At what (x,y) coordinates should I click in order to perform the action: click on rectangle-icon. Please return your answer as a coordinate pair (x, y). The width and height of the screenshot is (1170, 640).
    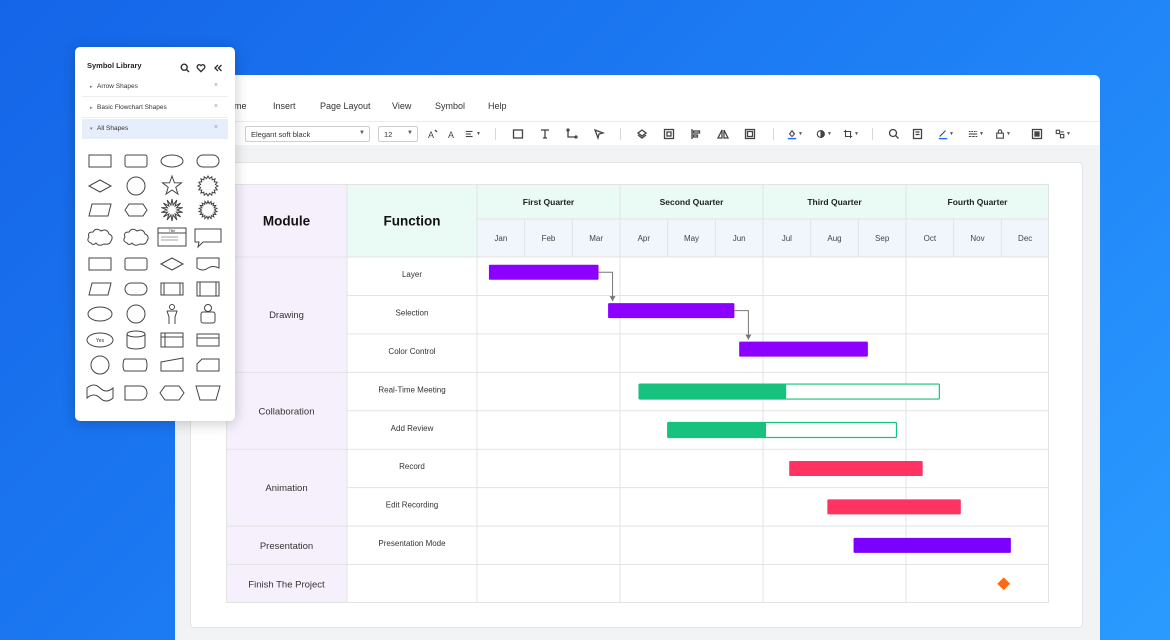
    Looking at the image, I should click on (518, 134).